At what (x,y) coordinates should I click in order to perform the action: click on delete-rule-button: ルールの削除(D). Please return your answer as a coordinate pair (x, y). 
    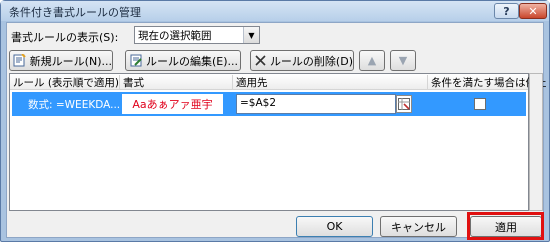
    Looking at the image, I should click on (302, 60).